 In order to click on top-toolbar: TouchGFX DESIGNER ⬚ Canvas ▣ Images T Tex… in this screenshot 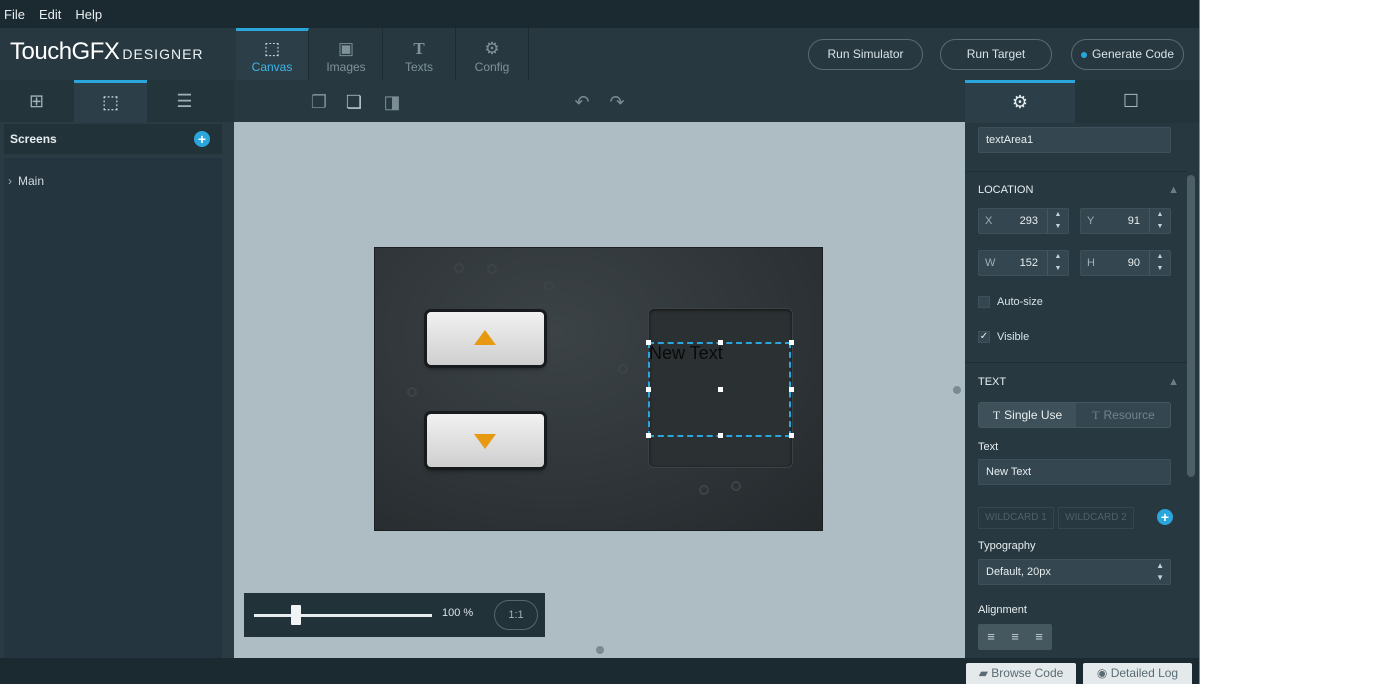, I will do `click(599, 54)`.